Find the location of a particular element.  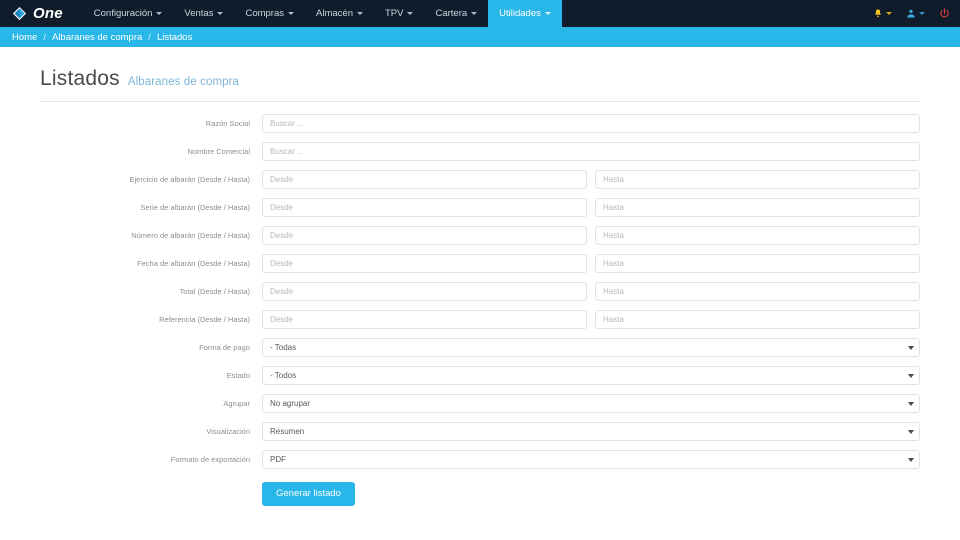

form-row-estado: Estado - Todos is located at coordinates (480, 375).